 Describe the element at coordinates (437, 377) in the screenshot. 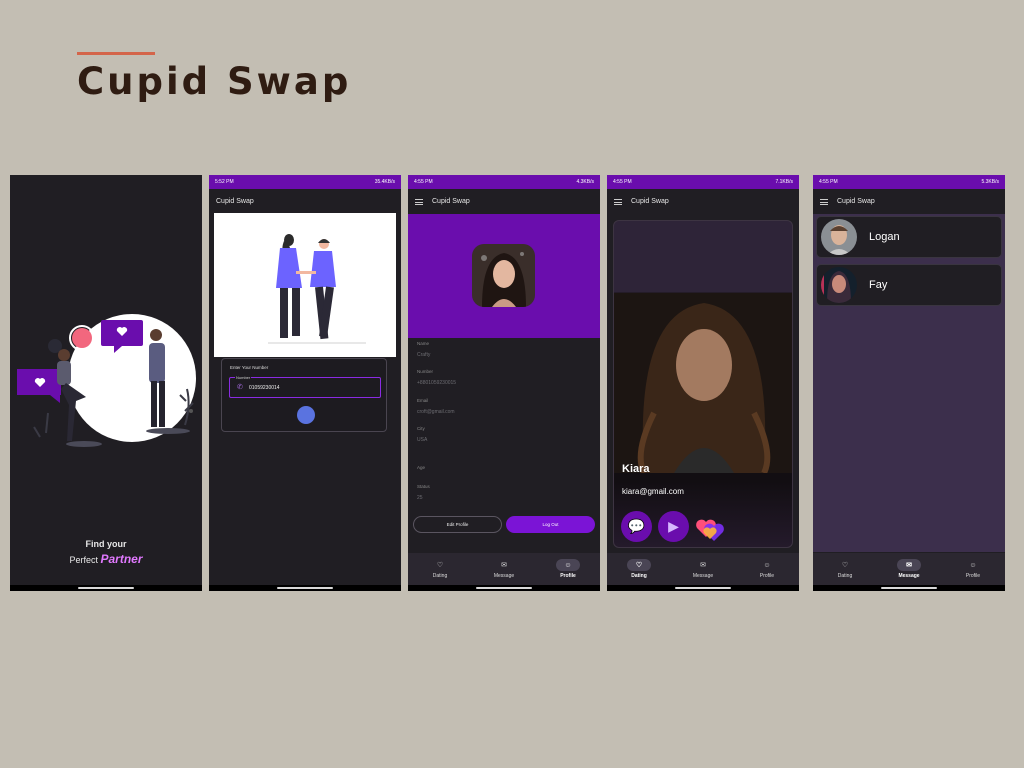

I see `profile-field-number: Number +8801059230015` at that location.